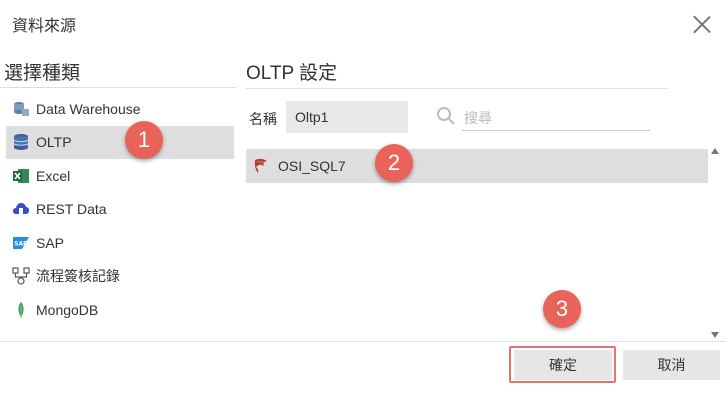  Describe the element at coordinates (394, 163) in the screenshot. I see `step-badge-2: 2` at that location.